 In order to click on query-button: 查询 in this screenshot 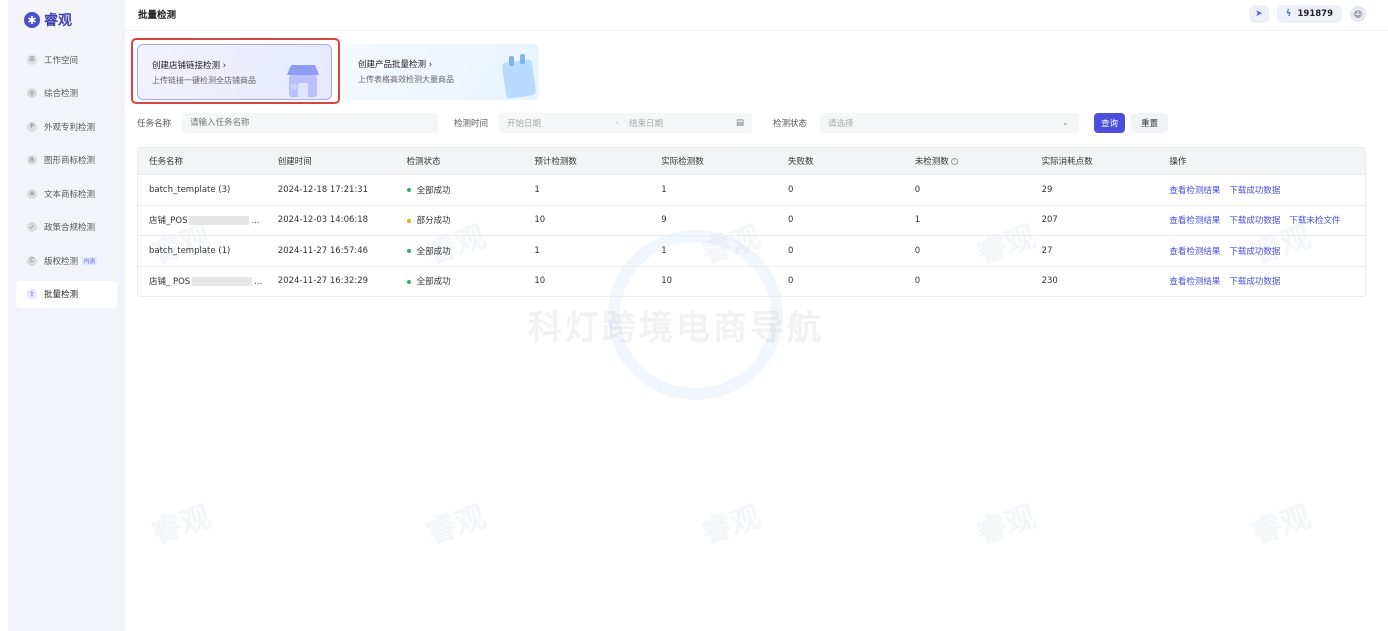, I will do `click(1110, 123)`.